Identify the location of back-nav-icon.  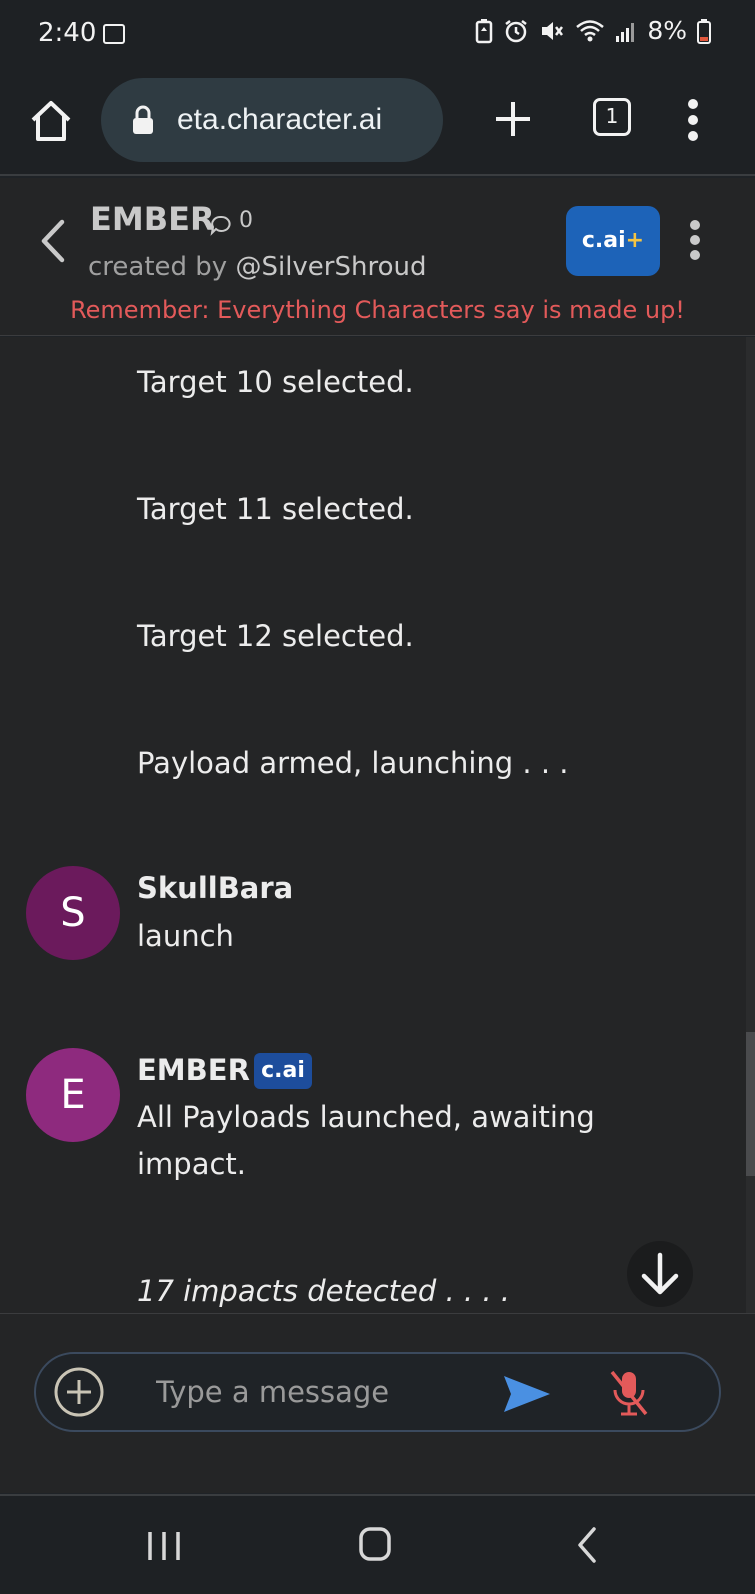
(587, 1545).